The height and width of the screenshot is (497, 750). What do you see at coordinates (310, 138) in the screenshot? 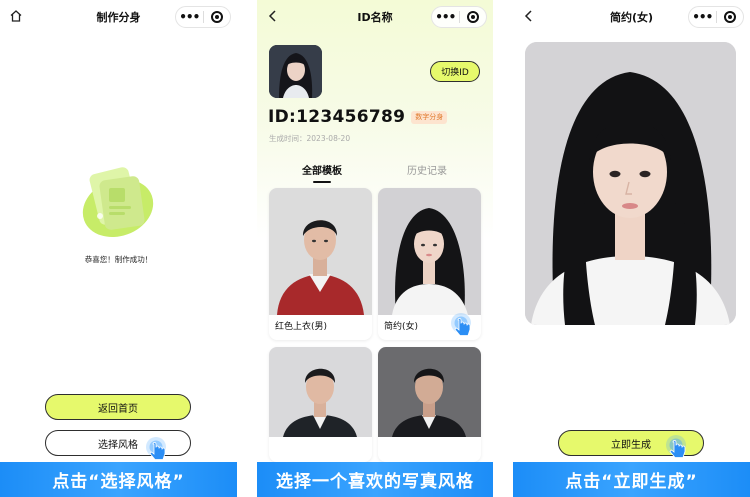
I see `generation-time: 生成时间：2023-08-20` at bounding box center [310, 138].